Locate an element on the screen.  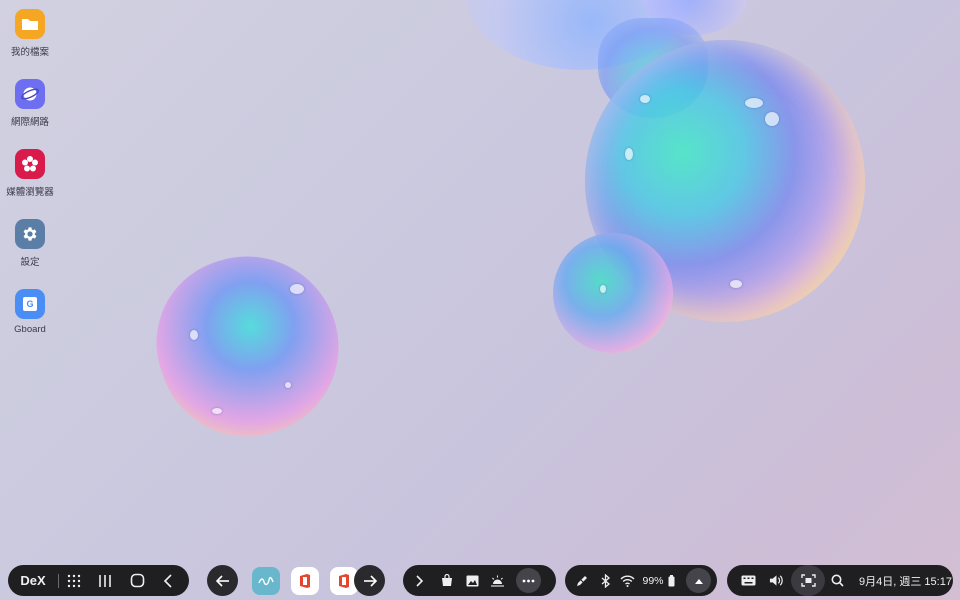
pen-icon is located at coordinates (581, 580).